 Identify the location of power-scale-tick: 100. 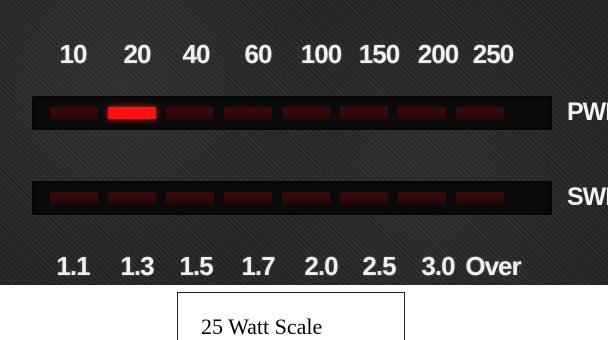
(321, 54).